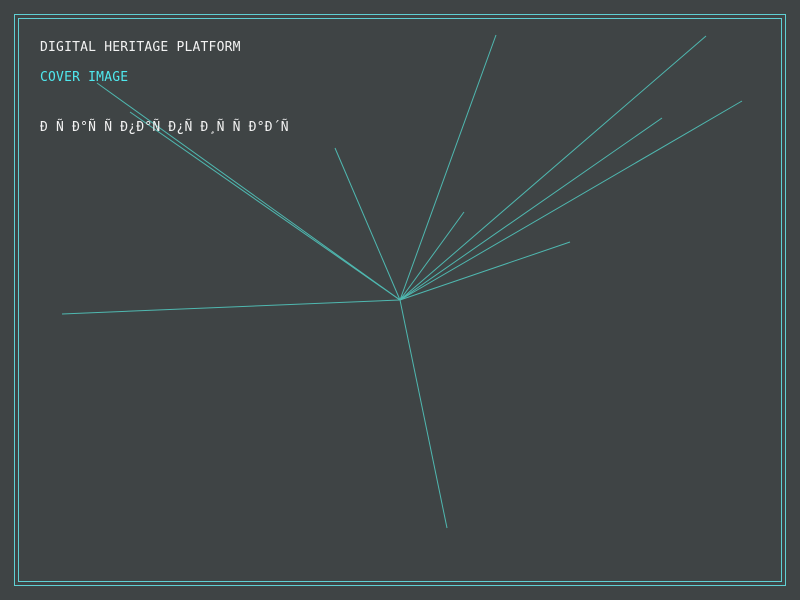  What do you see at coordinates (84, 77) in the screenshot?
I see `section-label: COVER IMAGE` at bounding box center [84, 77].